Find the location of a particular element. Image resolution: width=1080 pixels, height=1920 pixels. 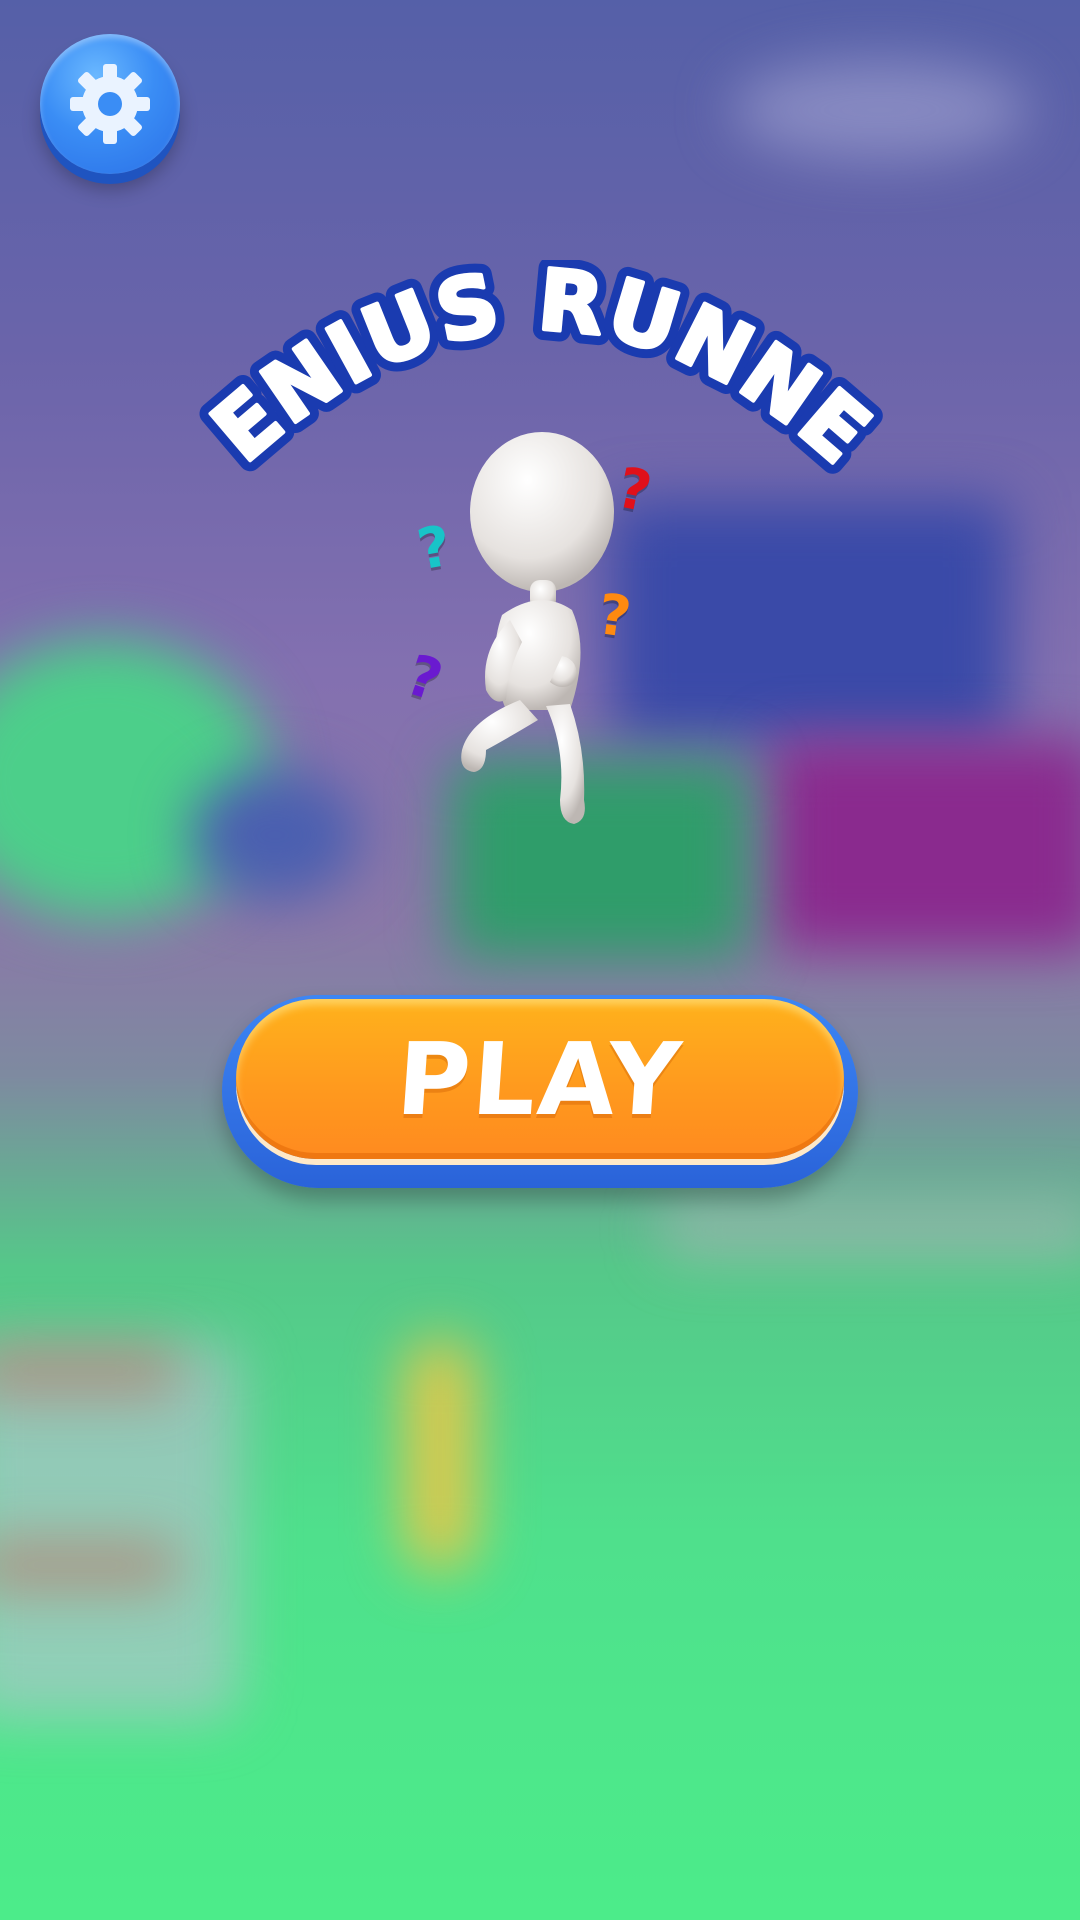

background-bush is located at coordinates (275, 835).